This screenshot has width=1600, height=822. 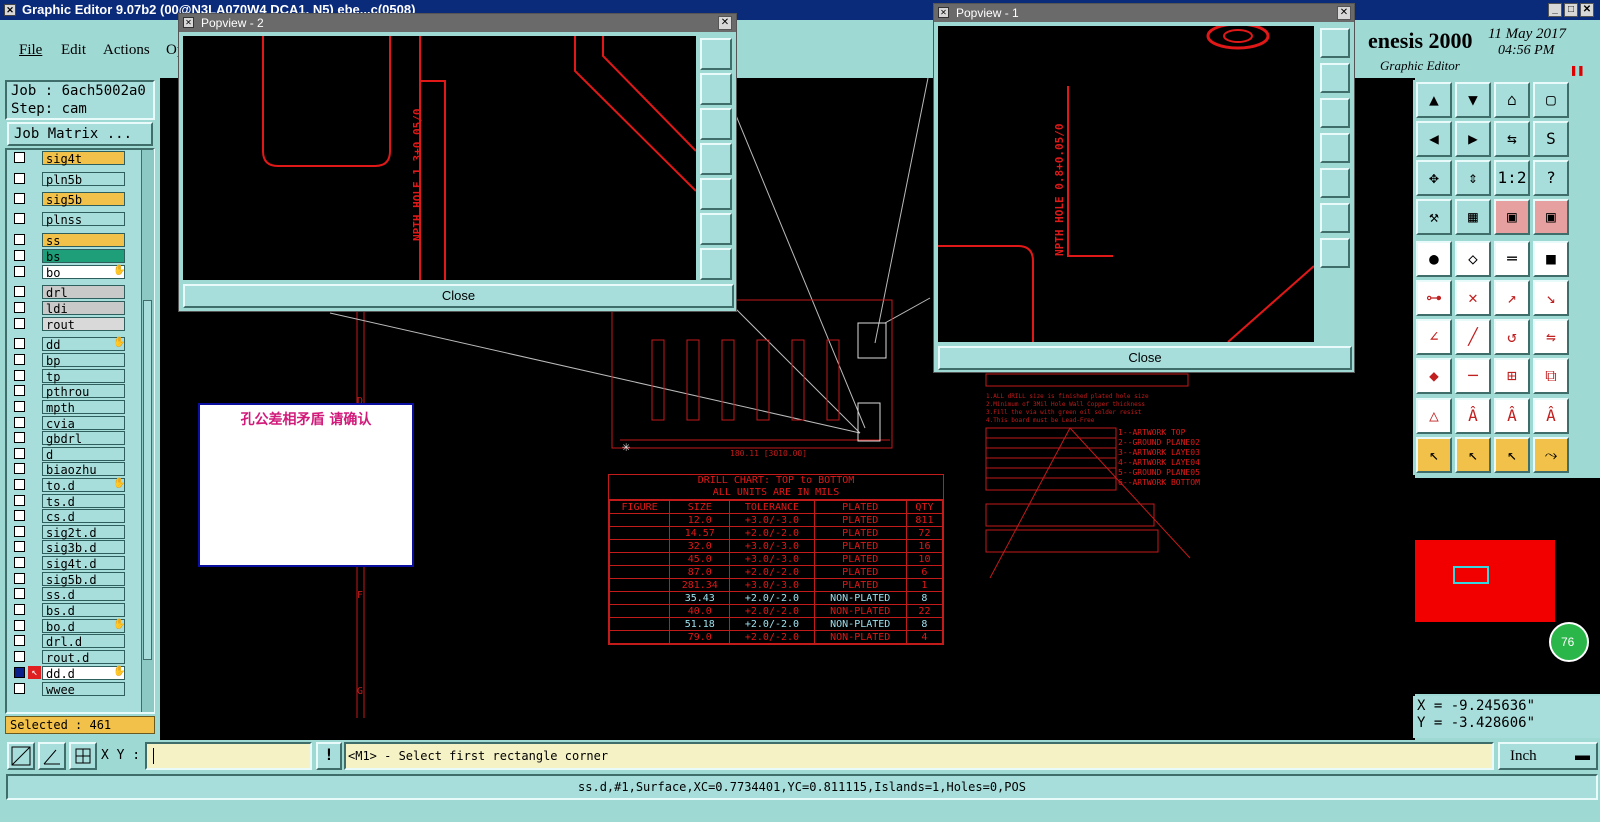 What do you see at coordinates (1434, 376) in the screenshot?
I see `pad-move-icon: ◆` at bounding box center [1434, 376].